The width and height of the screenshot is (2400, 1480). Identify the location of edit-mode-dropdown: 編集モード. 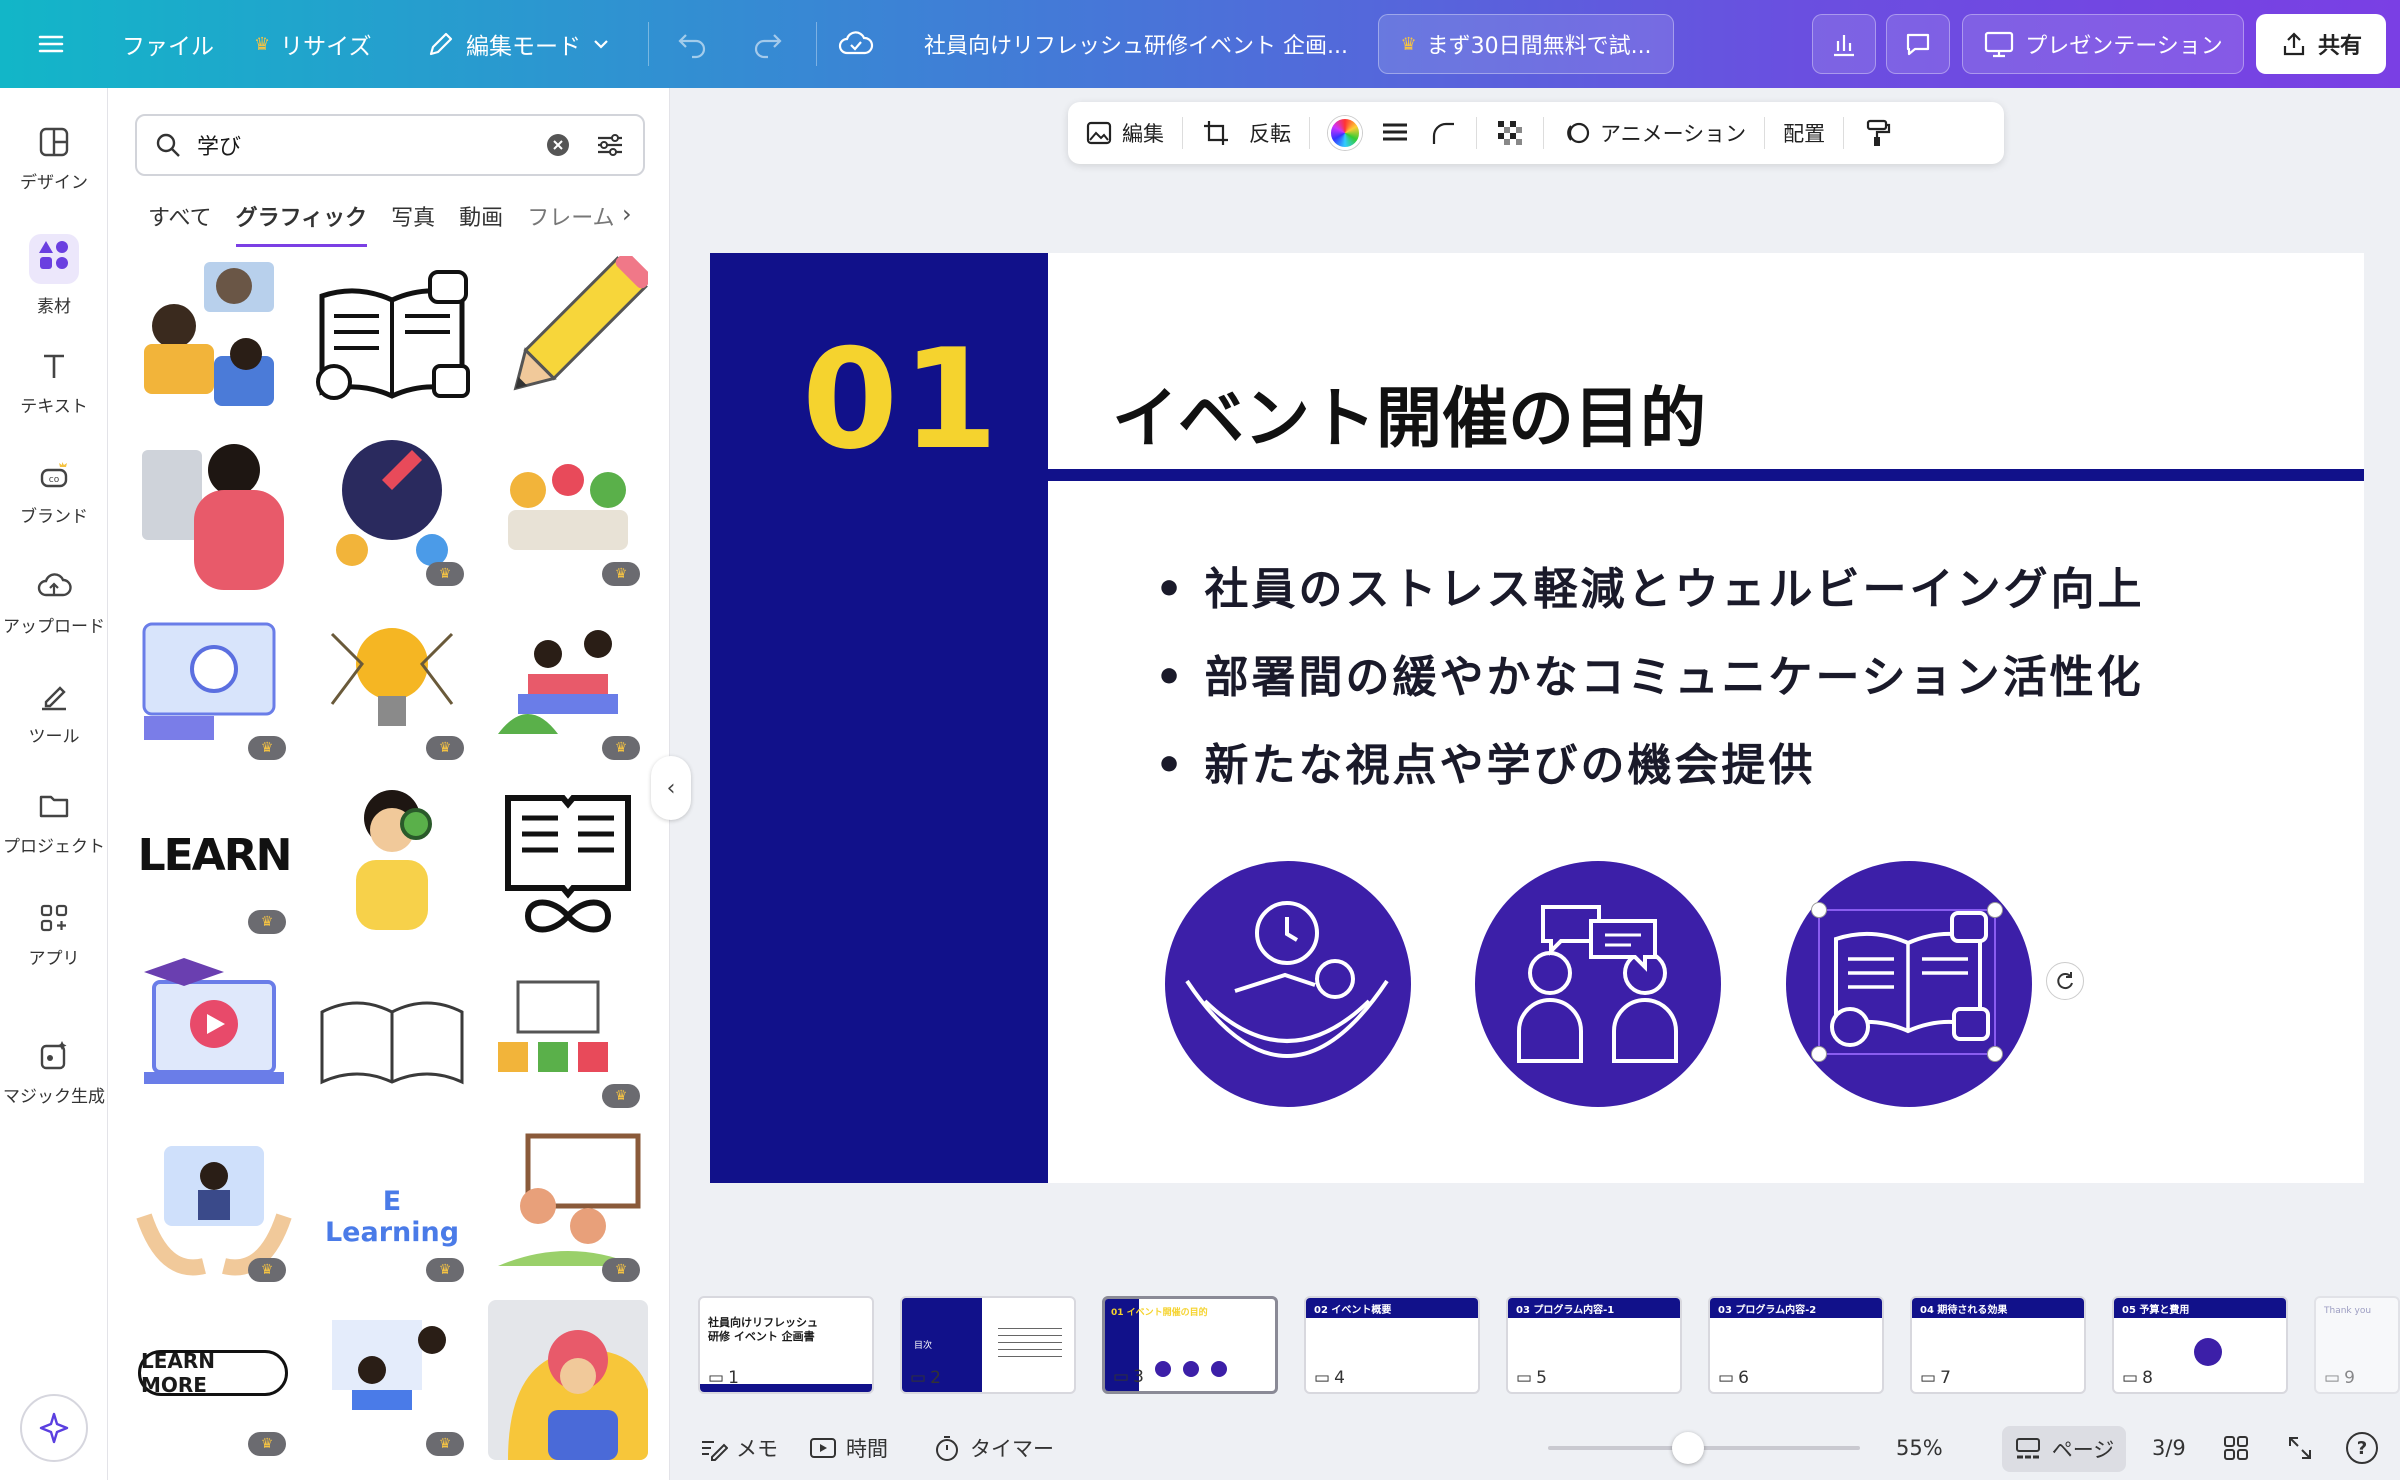
(518, 44).